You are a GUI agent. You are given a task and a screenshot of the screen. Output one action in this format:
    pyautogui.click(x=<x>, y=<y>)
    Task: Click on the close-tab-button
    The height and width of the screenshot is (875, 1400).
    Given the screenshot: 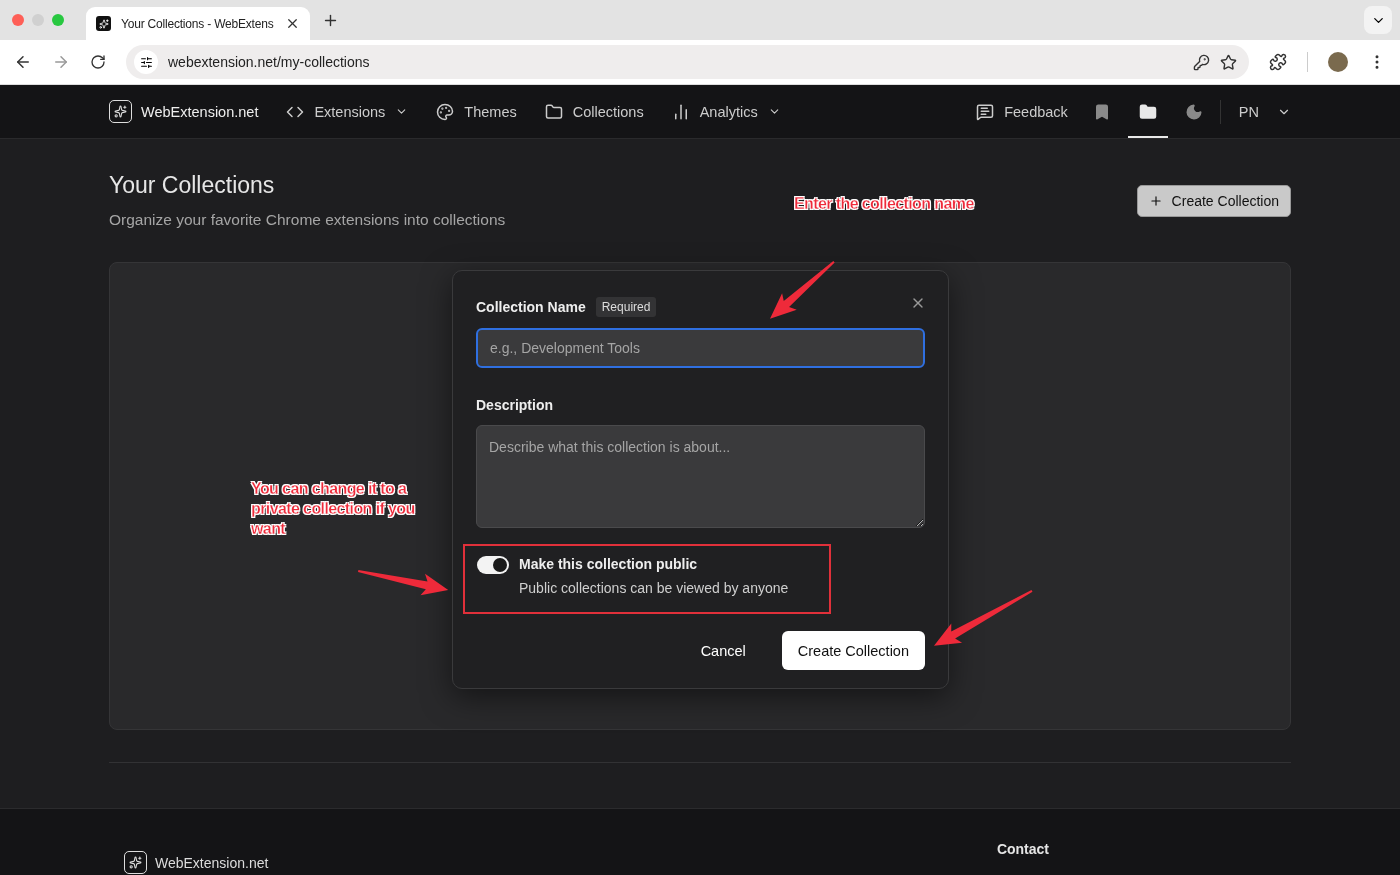 What is the action you would take?
    pyautogui.click(x=292, y=23)
    